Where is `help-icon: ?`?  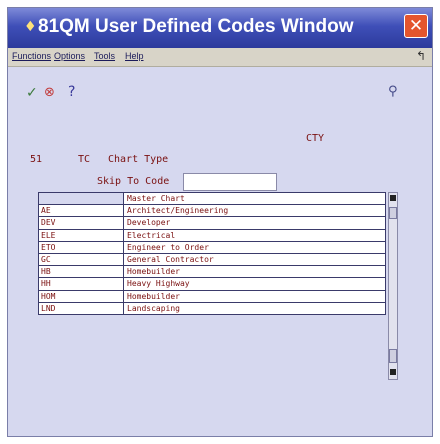
help-icon: ? is located at coordinates (71, 92).